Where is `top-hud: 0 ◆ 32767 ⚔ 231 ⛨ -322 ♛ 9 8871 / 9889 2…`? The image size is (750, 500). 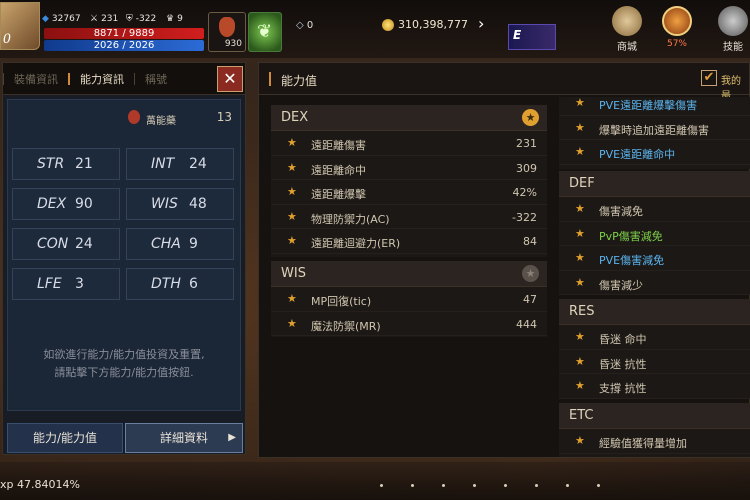
top-hud: 0 ◆ 32767 ⚔ 231 ⛨ -322 ♛ 9 8871 / 9889 2… is located at coordinates (375, 29).